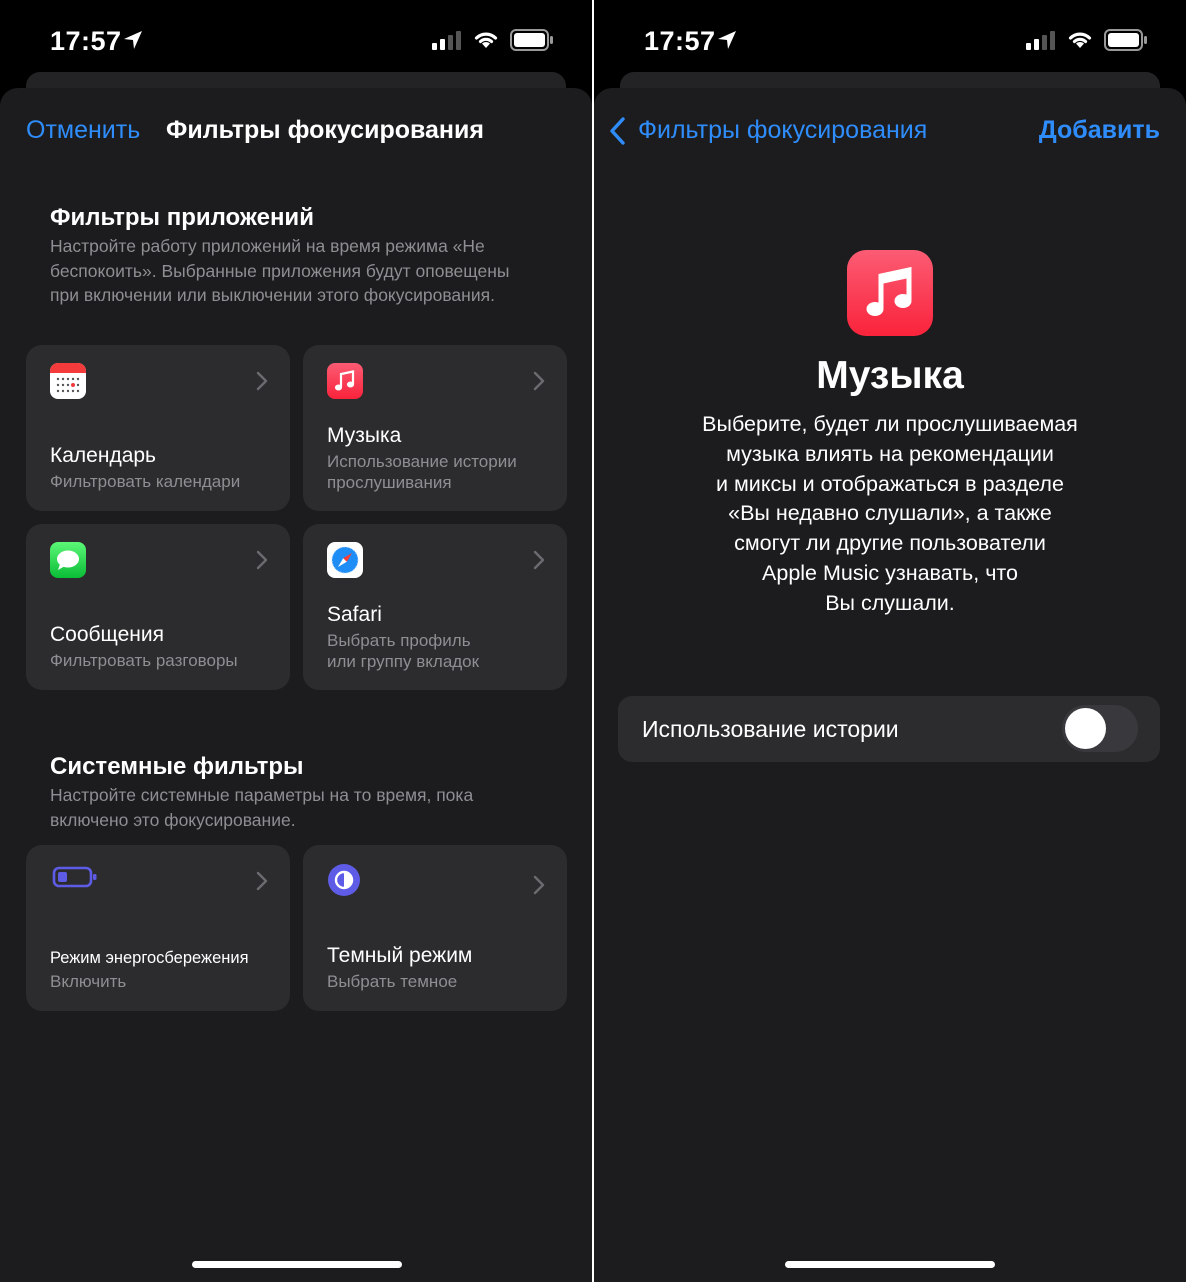  What do you see at coordinates (770, 729) in the screenshot?
I see `use-history-label: Использование истории` at bounding box center [770, 729].